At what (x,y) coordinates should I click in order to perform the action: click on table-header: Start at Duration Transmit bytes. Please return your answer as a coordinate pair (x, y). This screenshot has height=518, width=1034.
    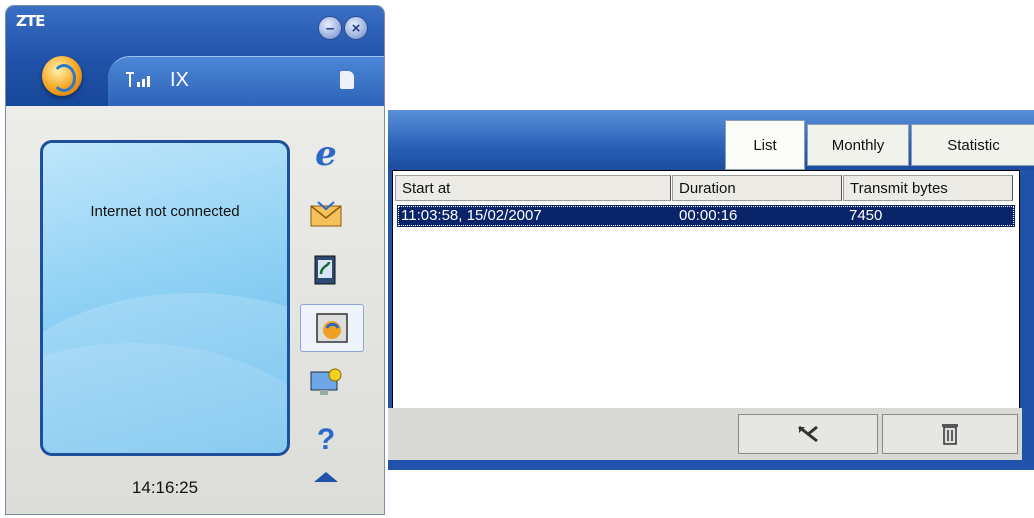
    Looking at the image, I should click on (706, 187).